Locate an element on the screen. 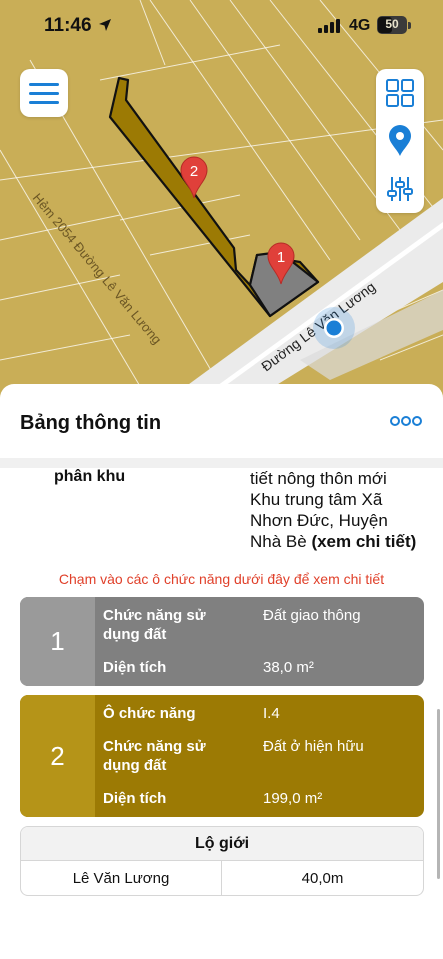 This screenshot has width=443, height=959. lo-gioi-header: Lộ giới is located at coordinates (222, 844).